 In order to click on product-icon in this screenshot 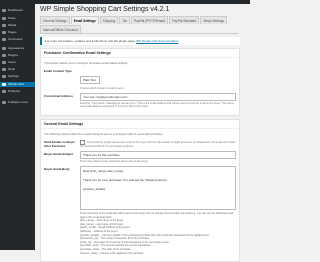, I will do `click(4, 91)`.